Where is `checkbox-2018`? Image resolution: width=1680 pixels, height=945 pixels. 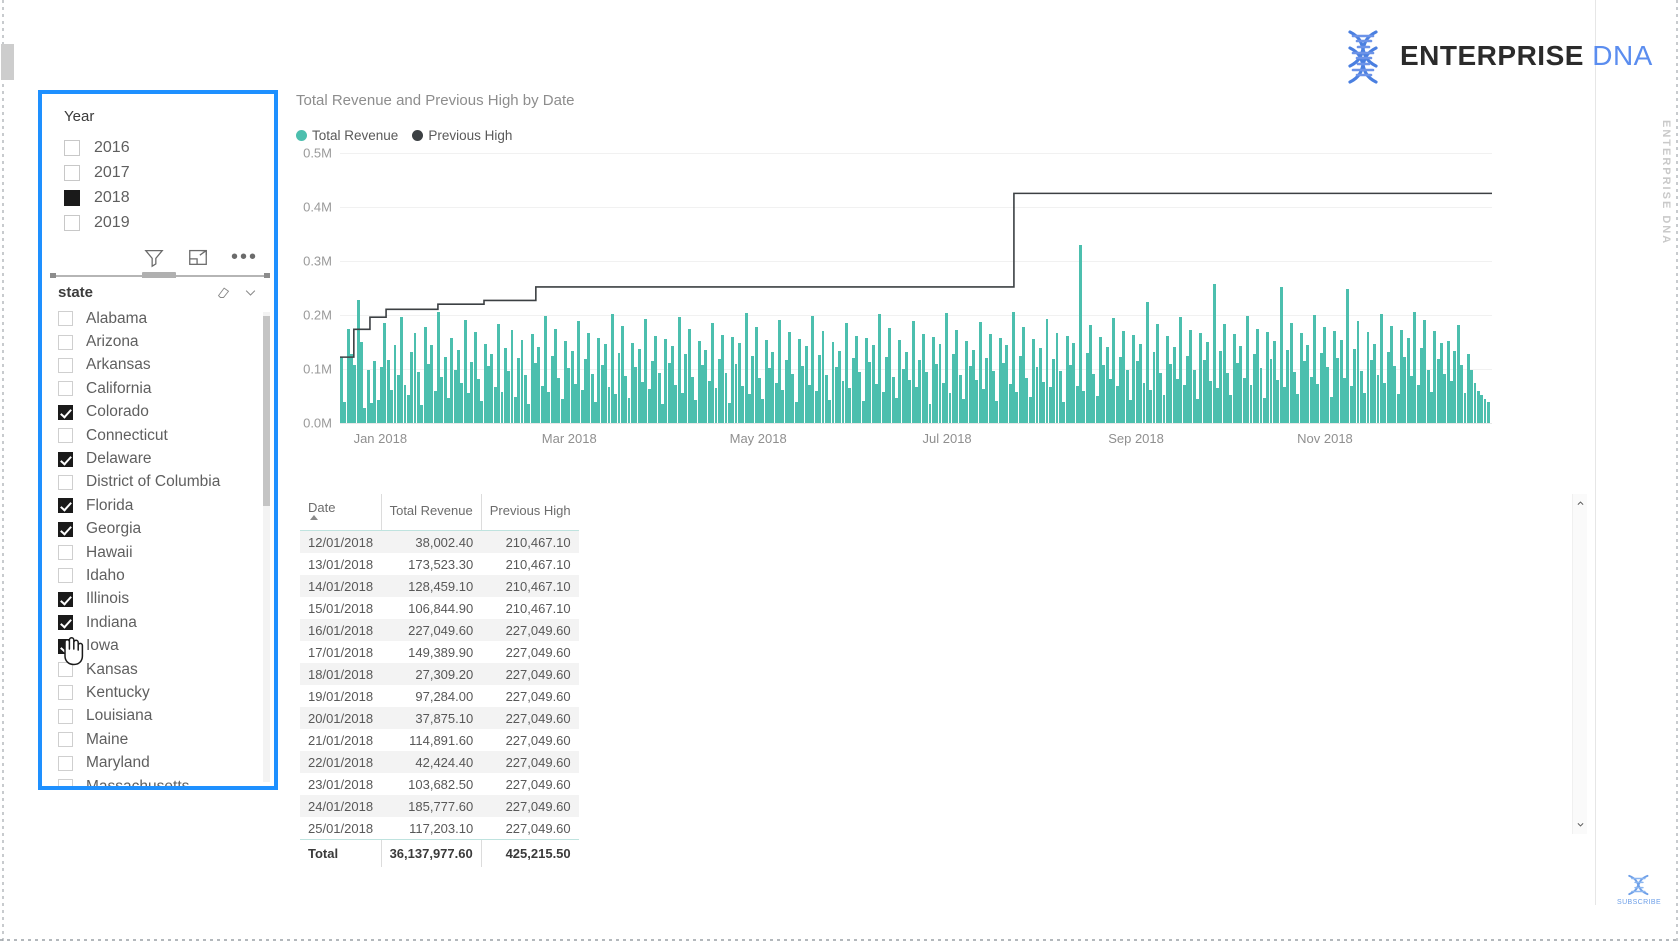
checkbox-2018 is located at coordinates (72, 197).